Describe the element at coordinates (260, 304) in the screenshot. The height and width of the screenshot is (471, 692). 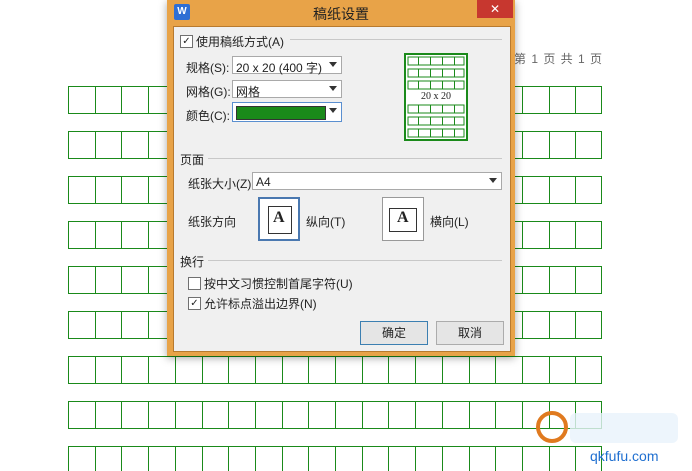
I see `punctuation-overflow-label: 允许标点溢出边界(N)` at that location.